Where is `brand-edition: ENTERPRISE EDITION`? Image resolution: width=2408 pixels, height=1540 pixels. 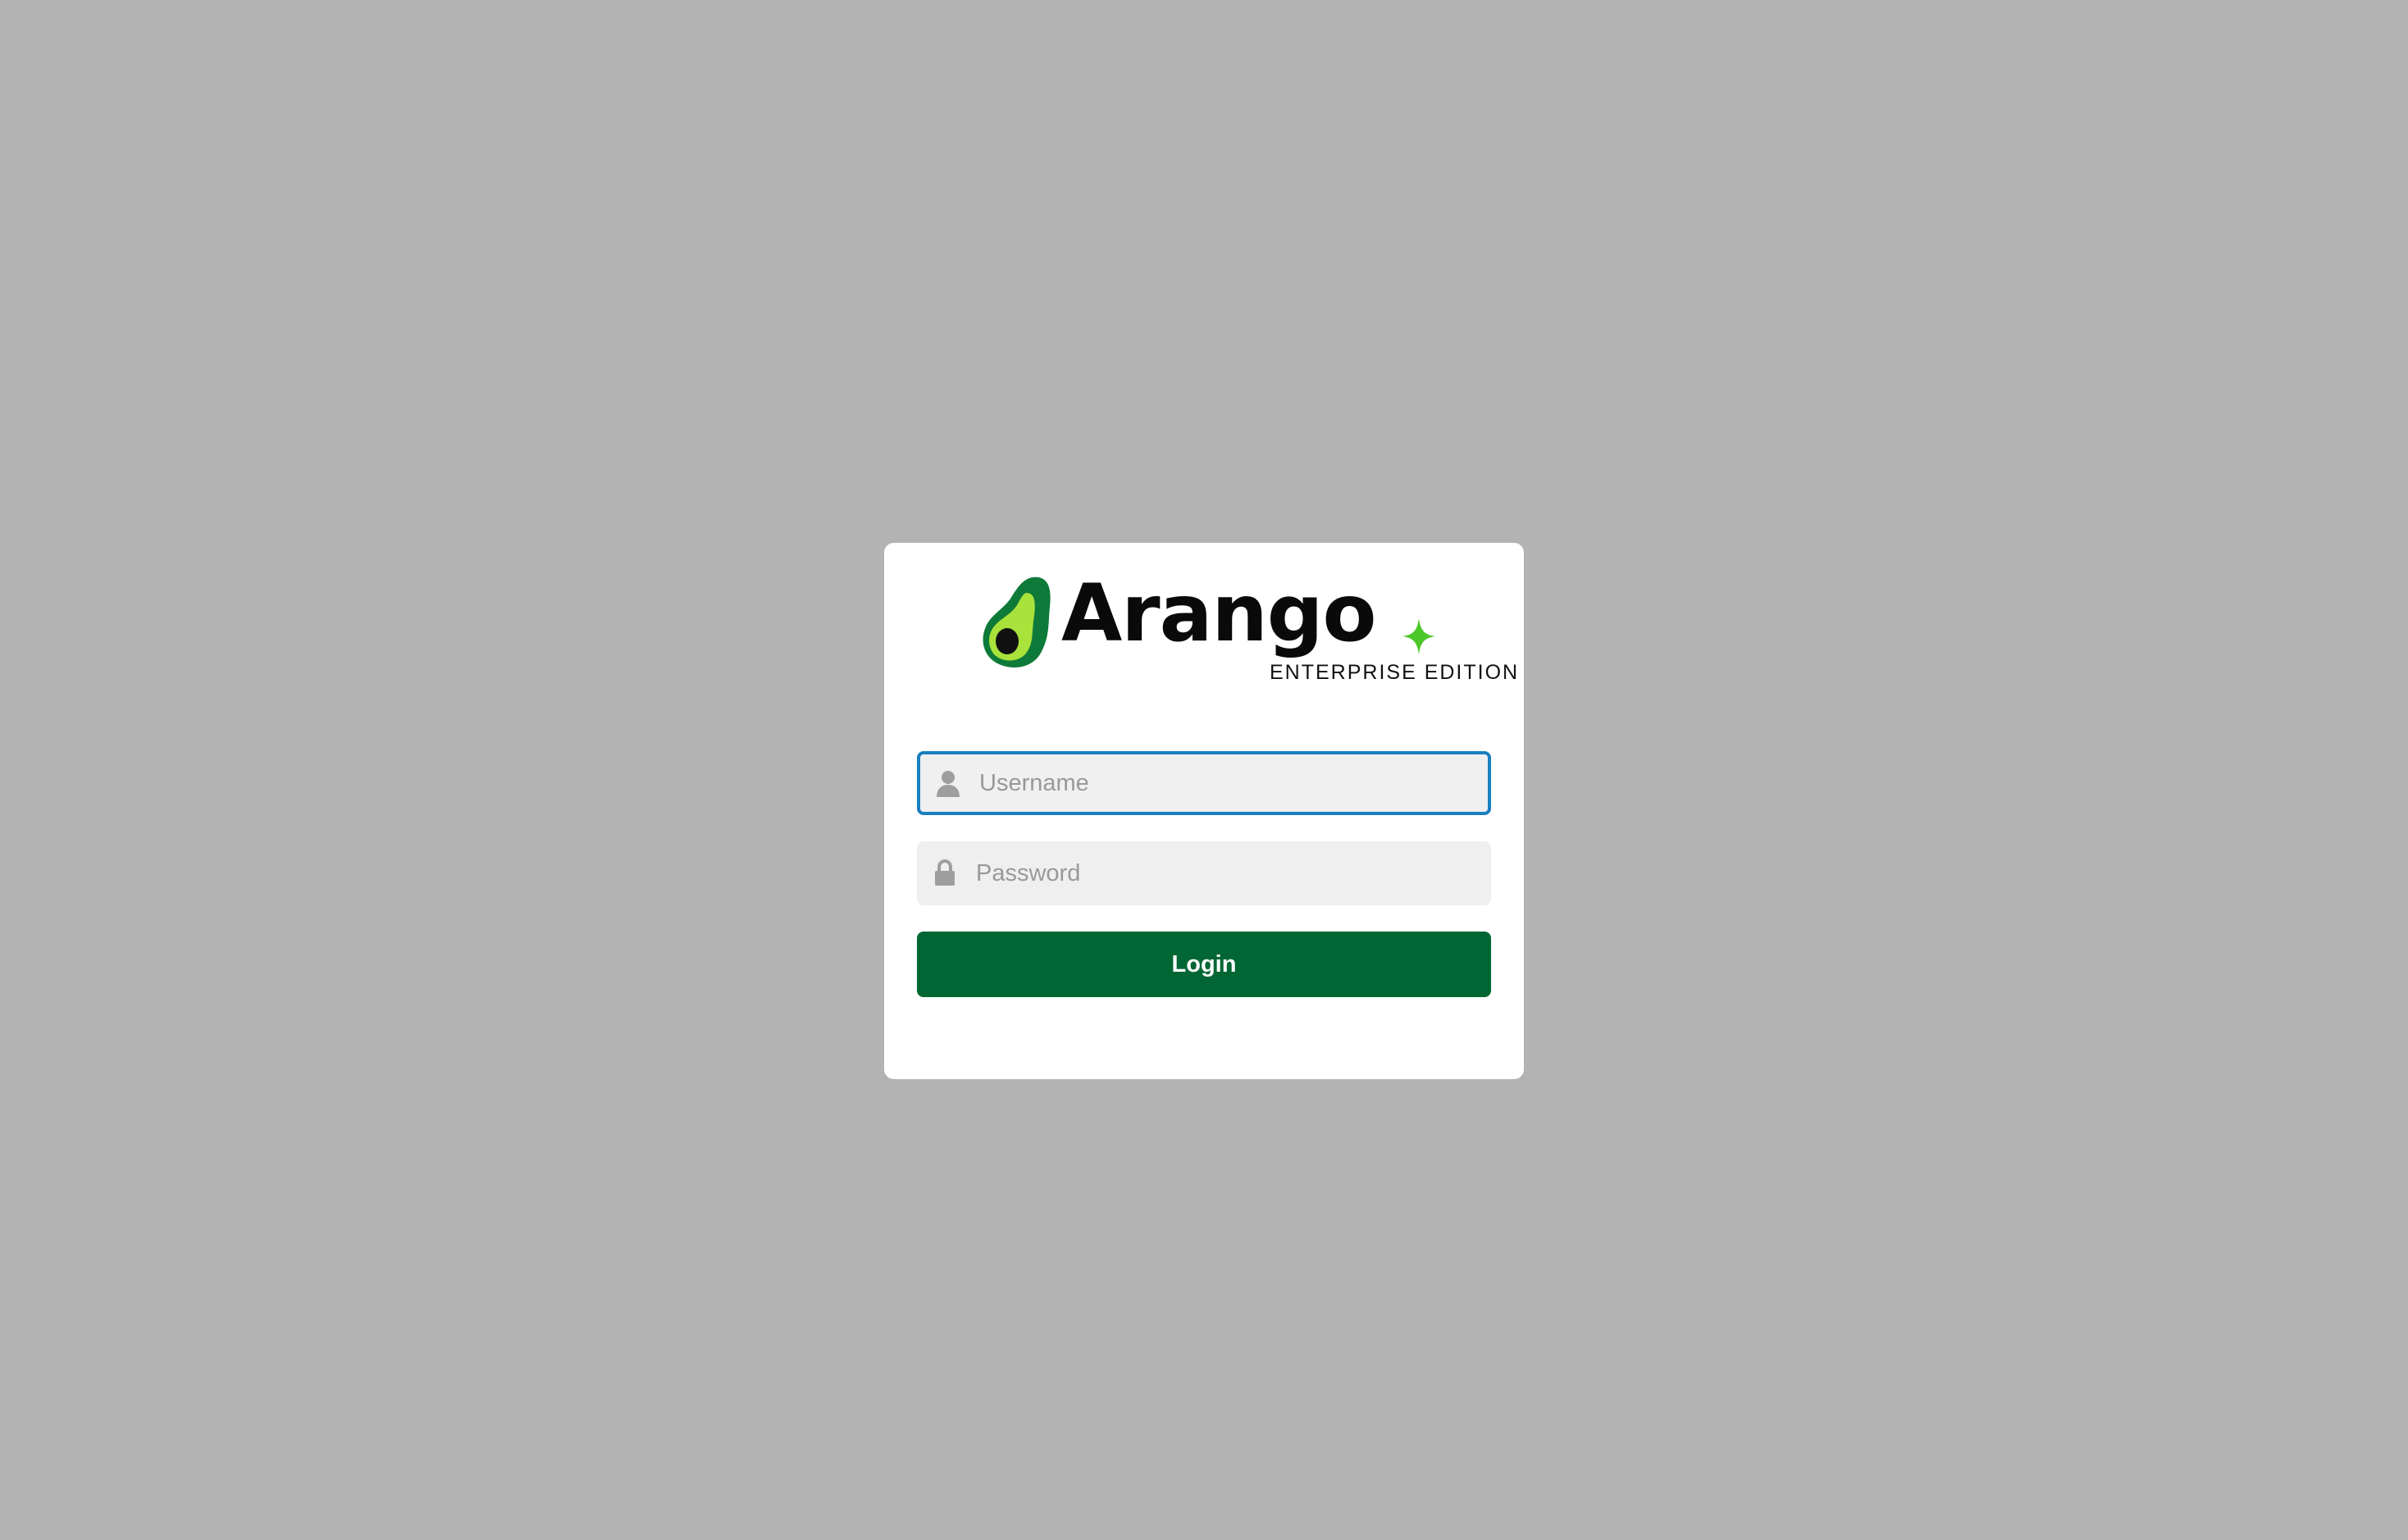 brand-edition: ENTERPRISE EDITION is located at coordinates (1395, 672).